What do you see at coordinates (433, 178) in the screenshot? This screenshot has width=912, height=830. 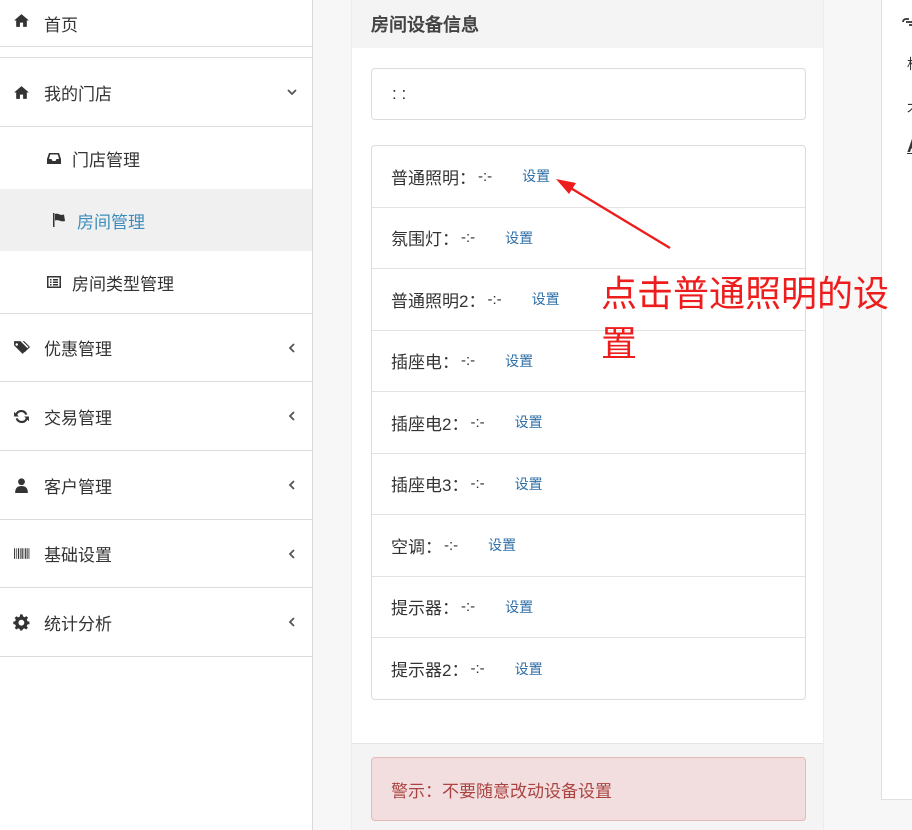 I see `device-name: 普通照明：` at bounding box center [433, 178].